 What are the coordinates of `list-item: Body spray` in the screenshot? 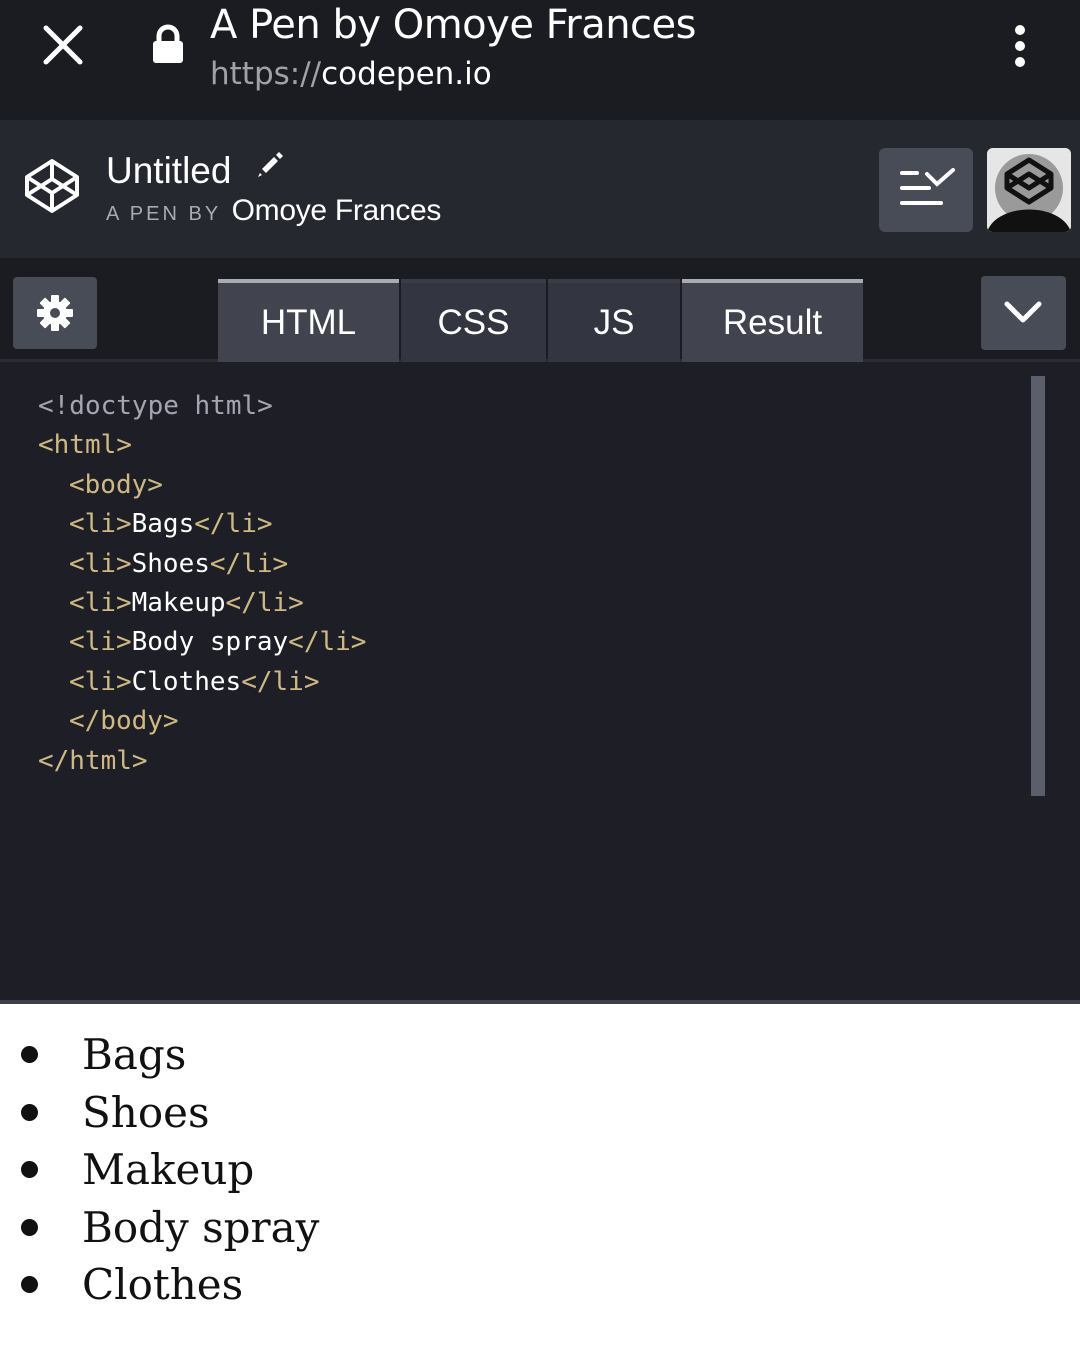 It's located at (159, 1228).